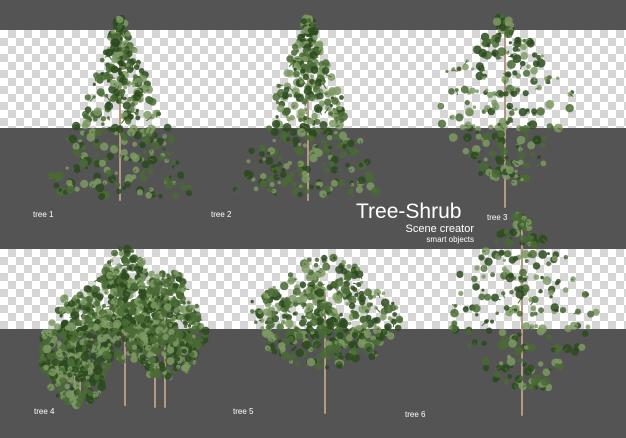 The width and height of the screenshot is (626, 438). Describe the element at coordinates (243, 411) in the screenshot. I see `tree-5-label: tree 5` at that location.